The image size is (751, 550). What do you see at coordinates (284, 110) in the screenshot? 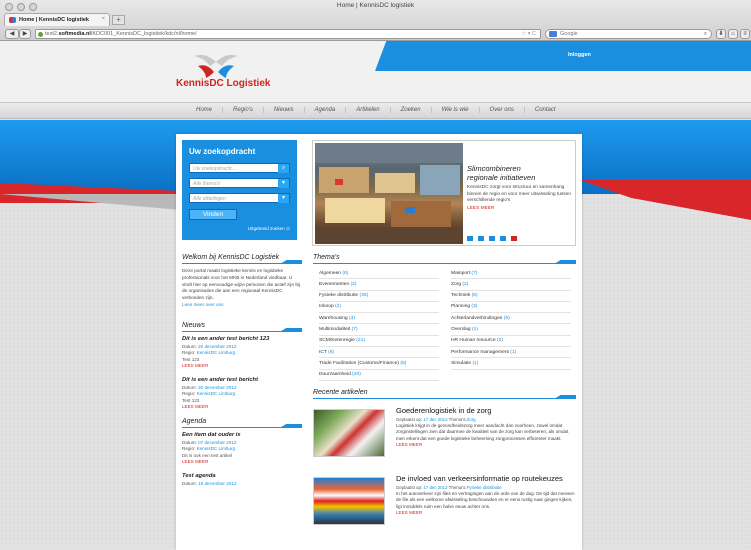
I see `menu-item: Nieuws` at bounding box center [284, 110].